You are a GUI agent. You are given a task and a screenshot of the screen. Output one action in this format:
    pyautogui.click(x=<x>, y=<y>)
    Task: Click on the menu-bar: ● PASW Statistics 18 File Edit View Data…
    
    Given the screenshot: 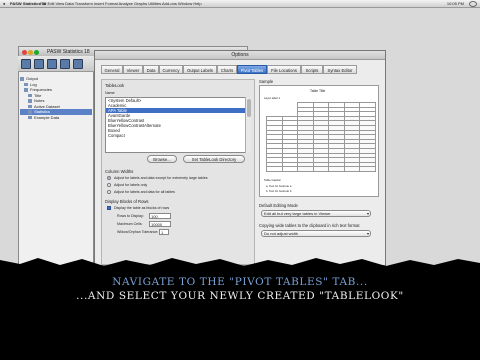 What is the action you would take?
    pyautogui.click(x=240, y=4)
    